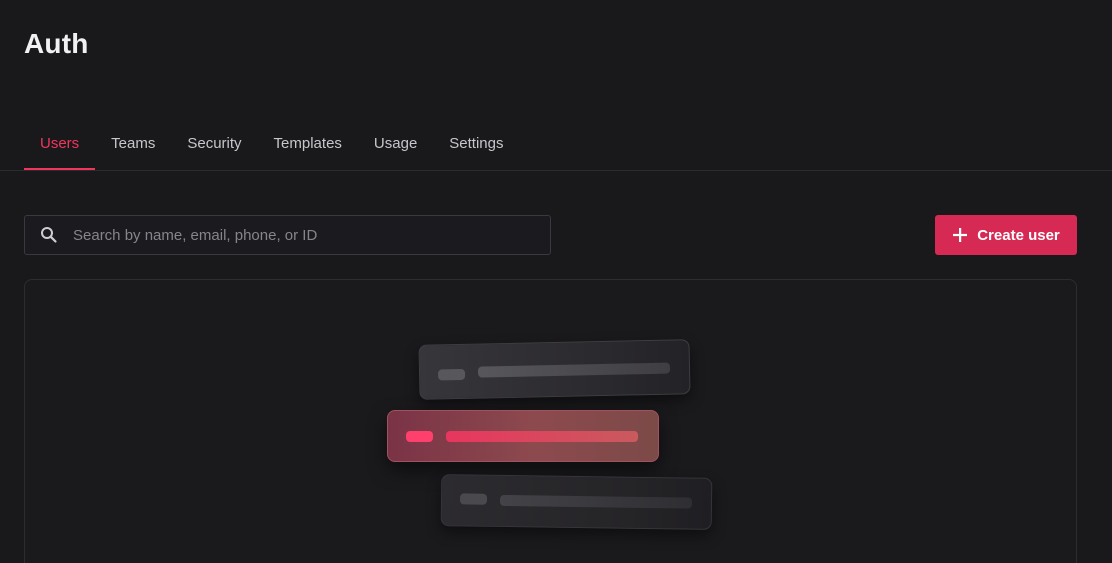 This screenshot has height=563, width=1112. I want to click on illustration-card-front, so click(576, 502).